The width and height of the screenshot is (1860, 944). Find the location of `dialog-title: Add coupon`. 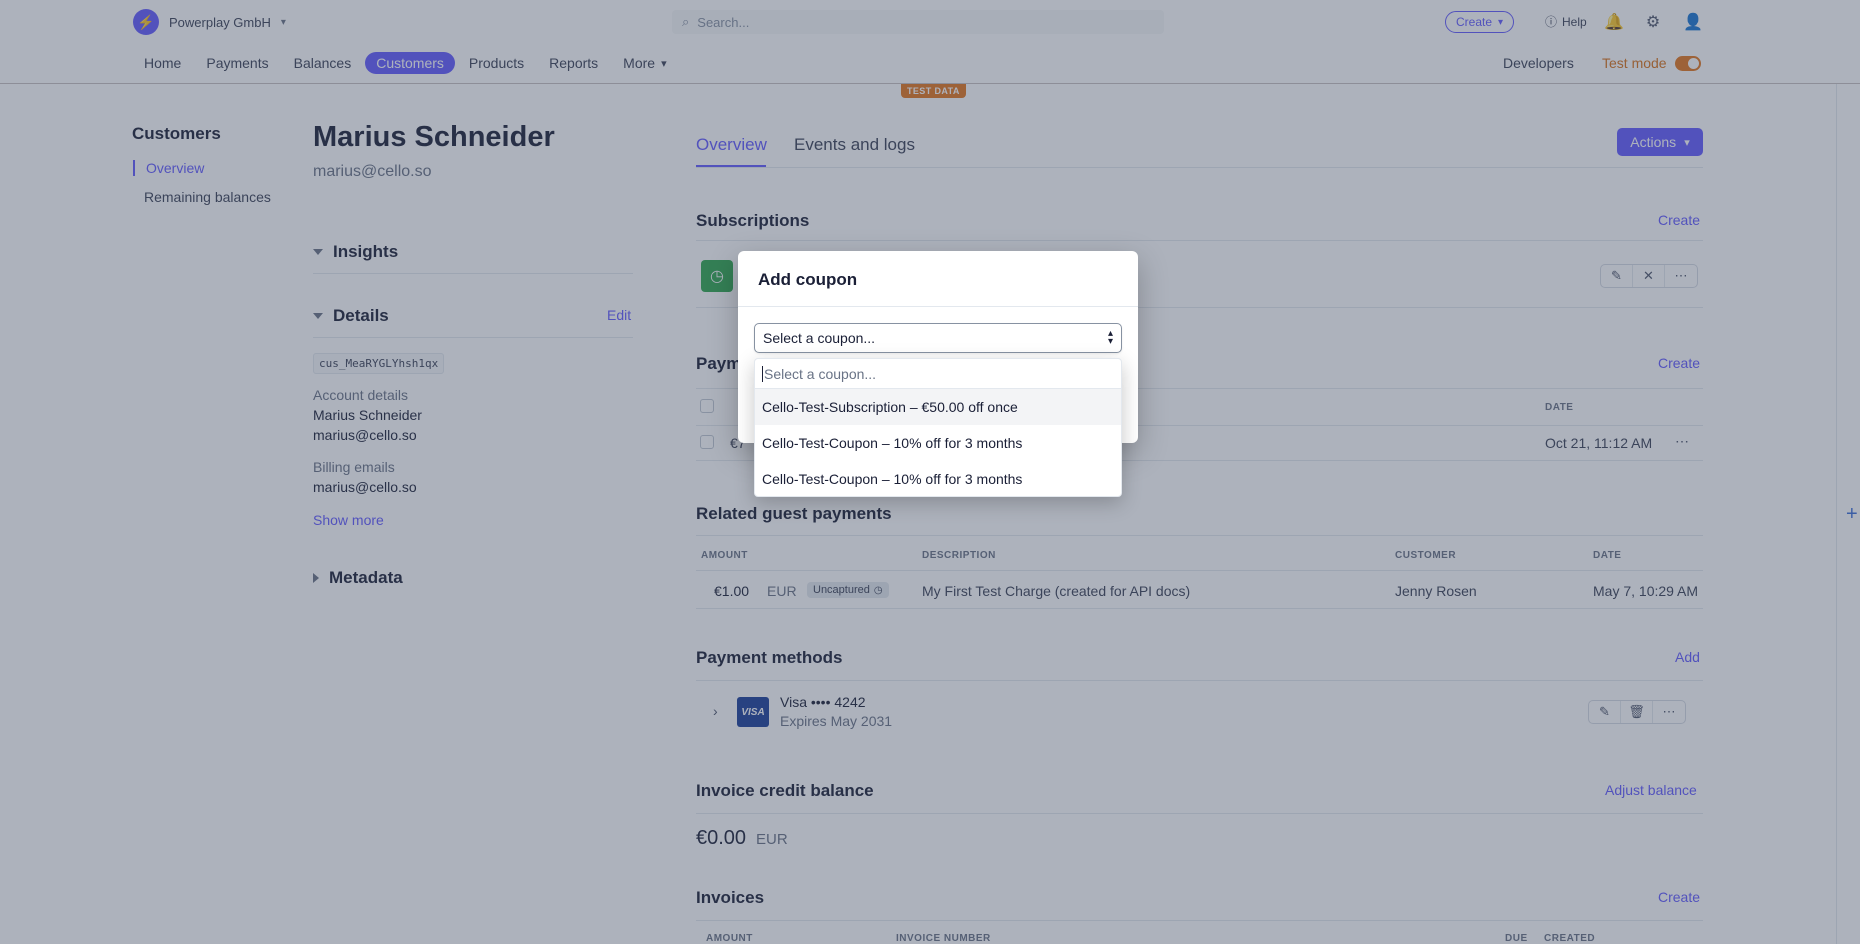

dialog-title: Add coupon is located at coordinates (808, 279).